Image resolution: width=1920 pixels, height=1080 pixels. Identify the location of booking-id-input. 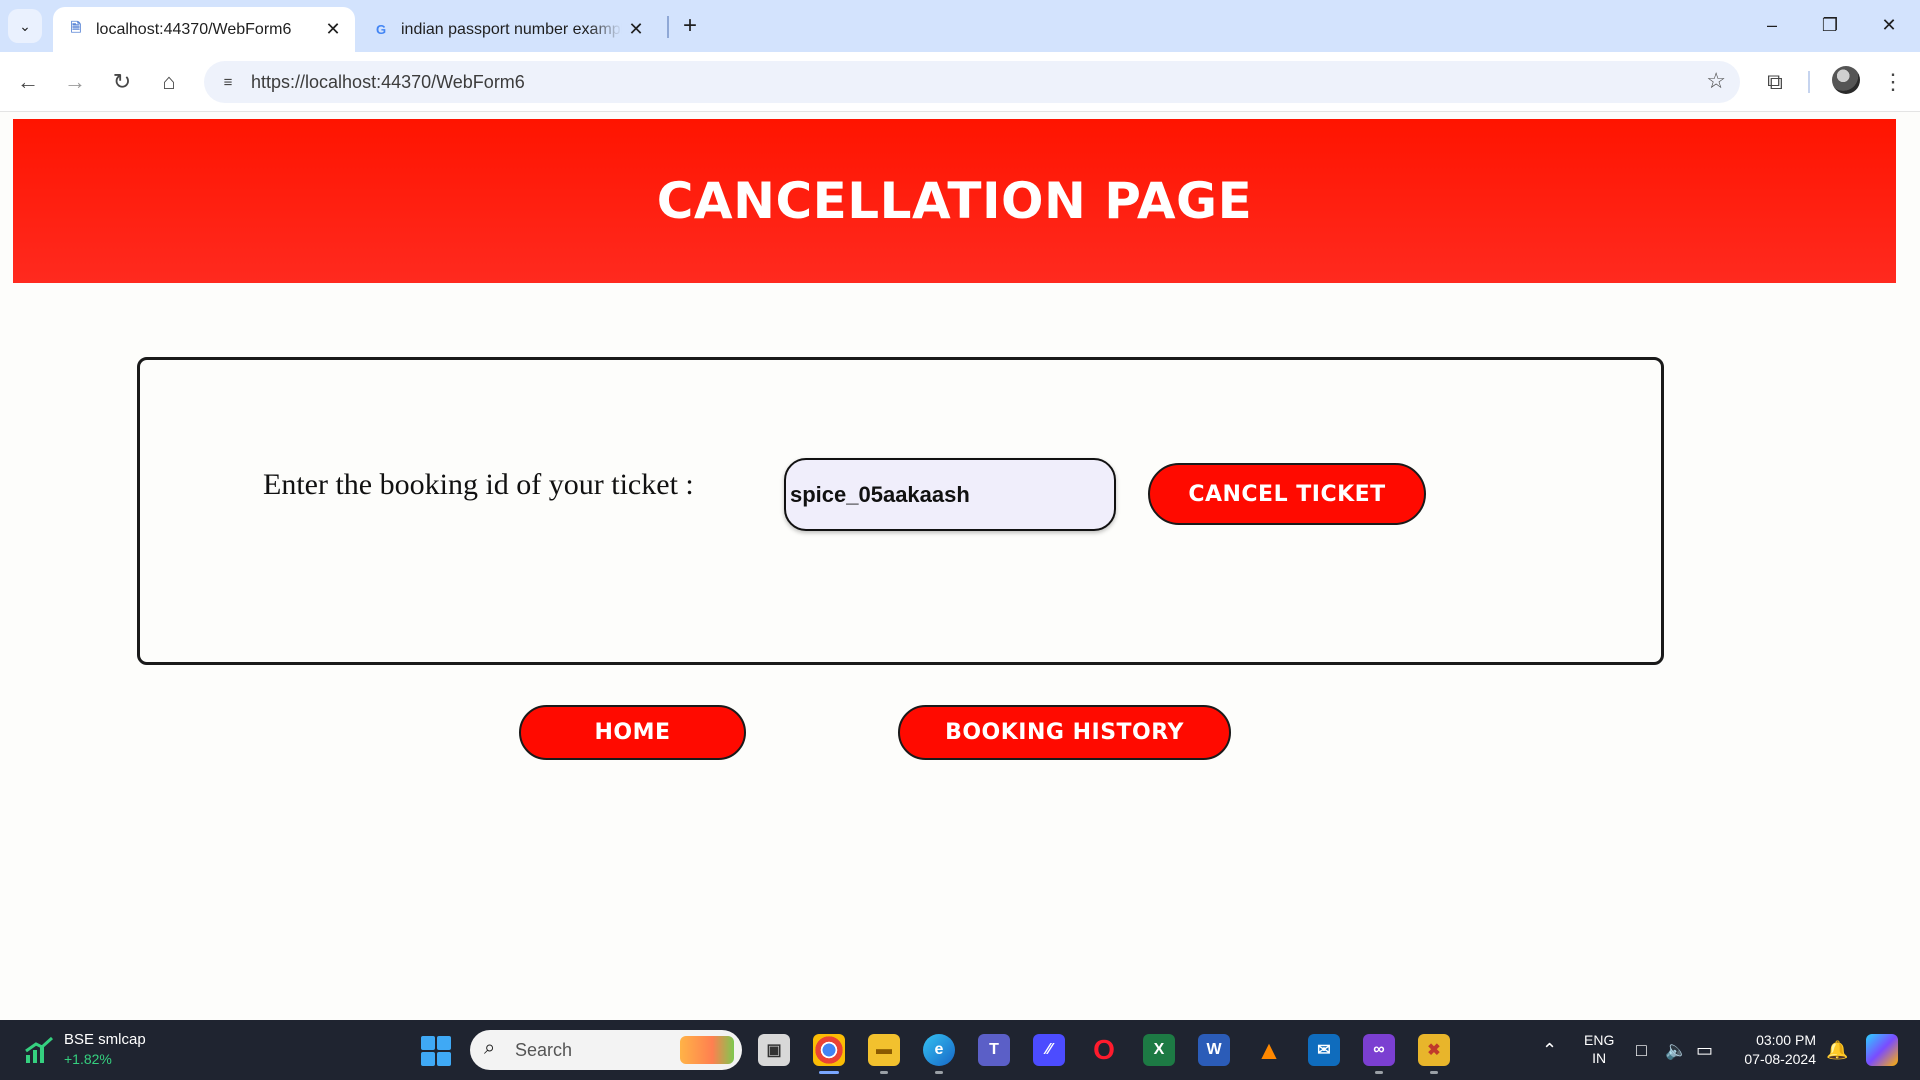
(950, 494).